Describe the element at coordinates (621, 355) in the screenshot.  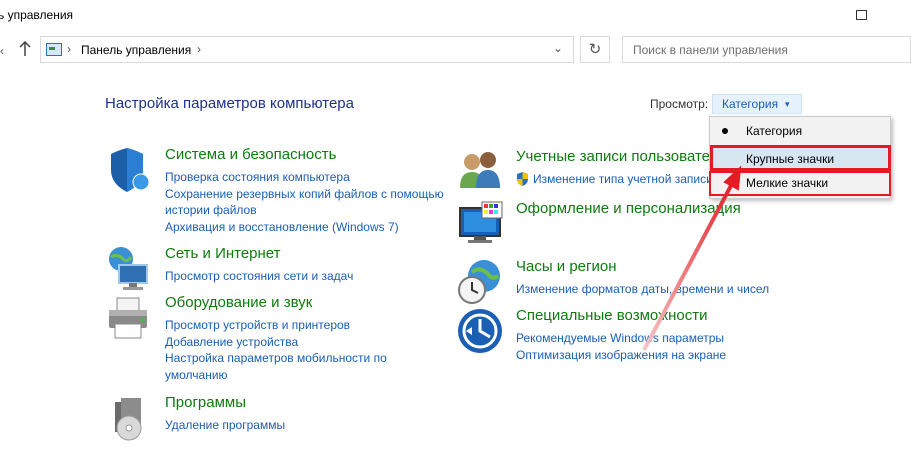
I see `link-optimize-display: Оптимизация изображения на экране` at that location.